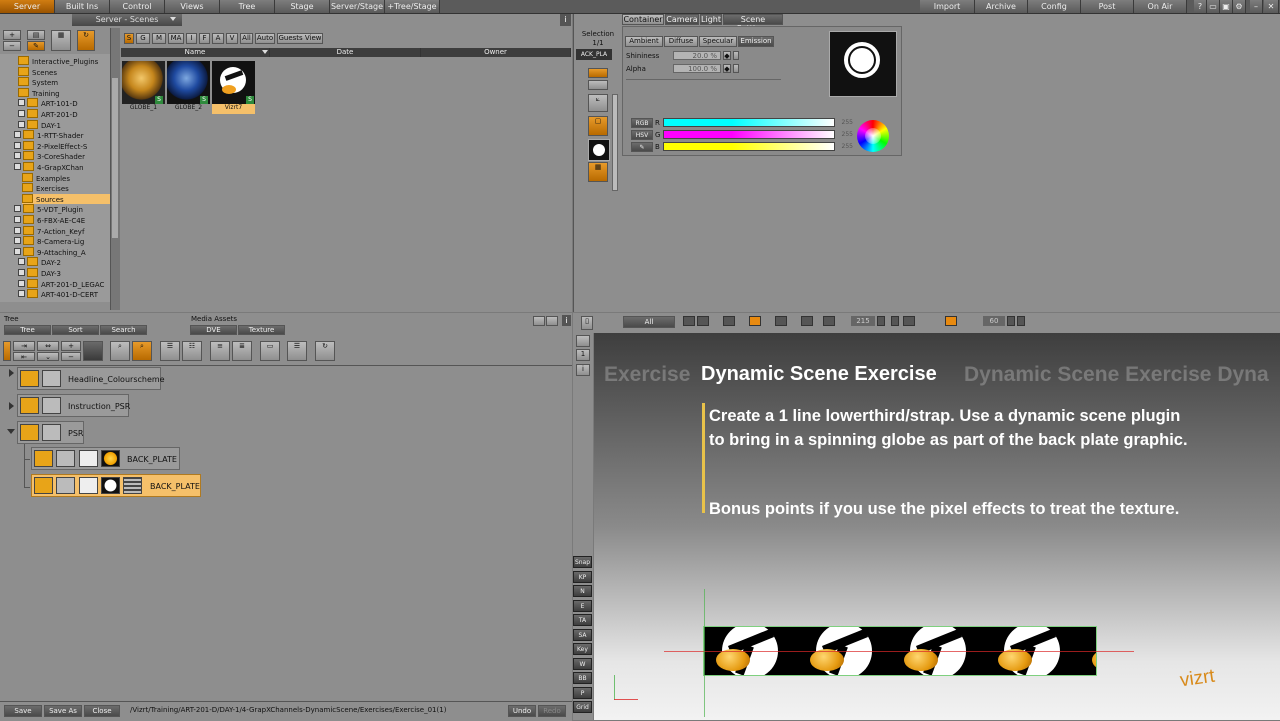 The image size is (1280, 721). Describe the element at coordinates (1213, 6) in the screenshot. I see `folder-icon: ▭` at that location.